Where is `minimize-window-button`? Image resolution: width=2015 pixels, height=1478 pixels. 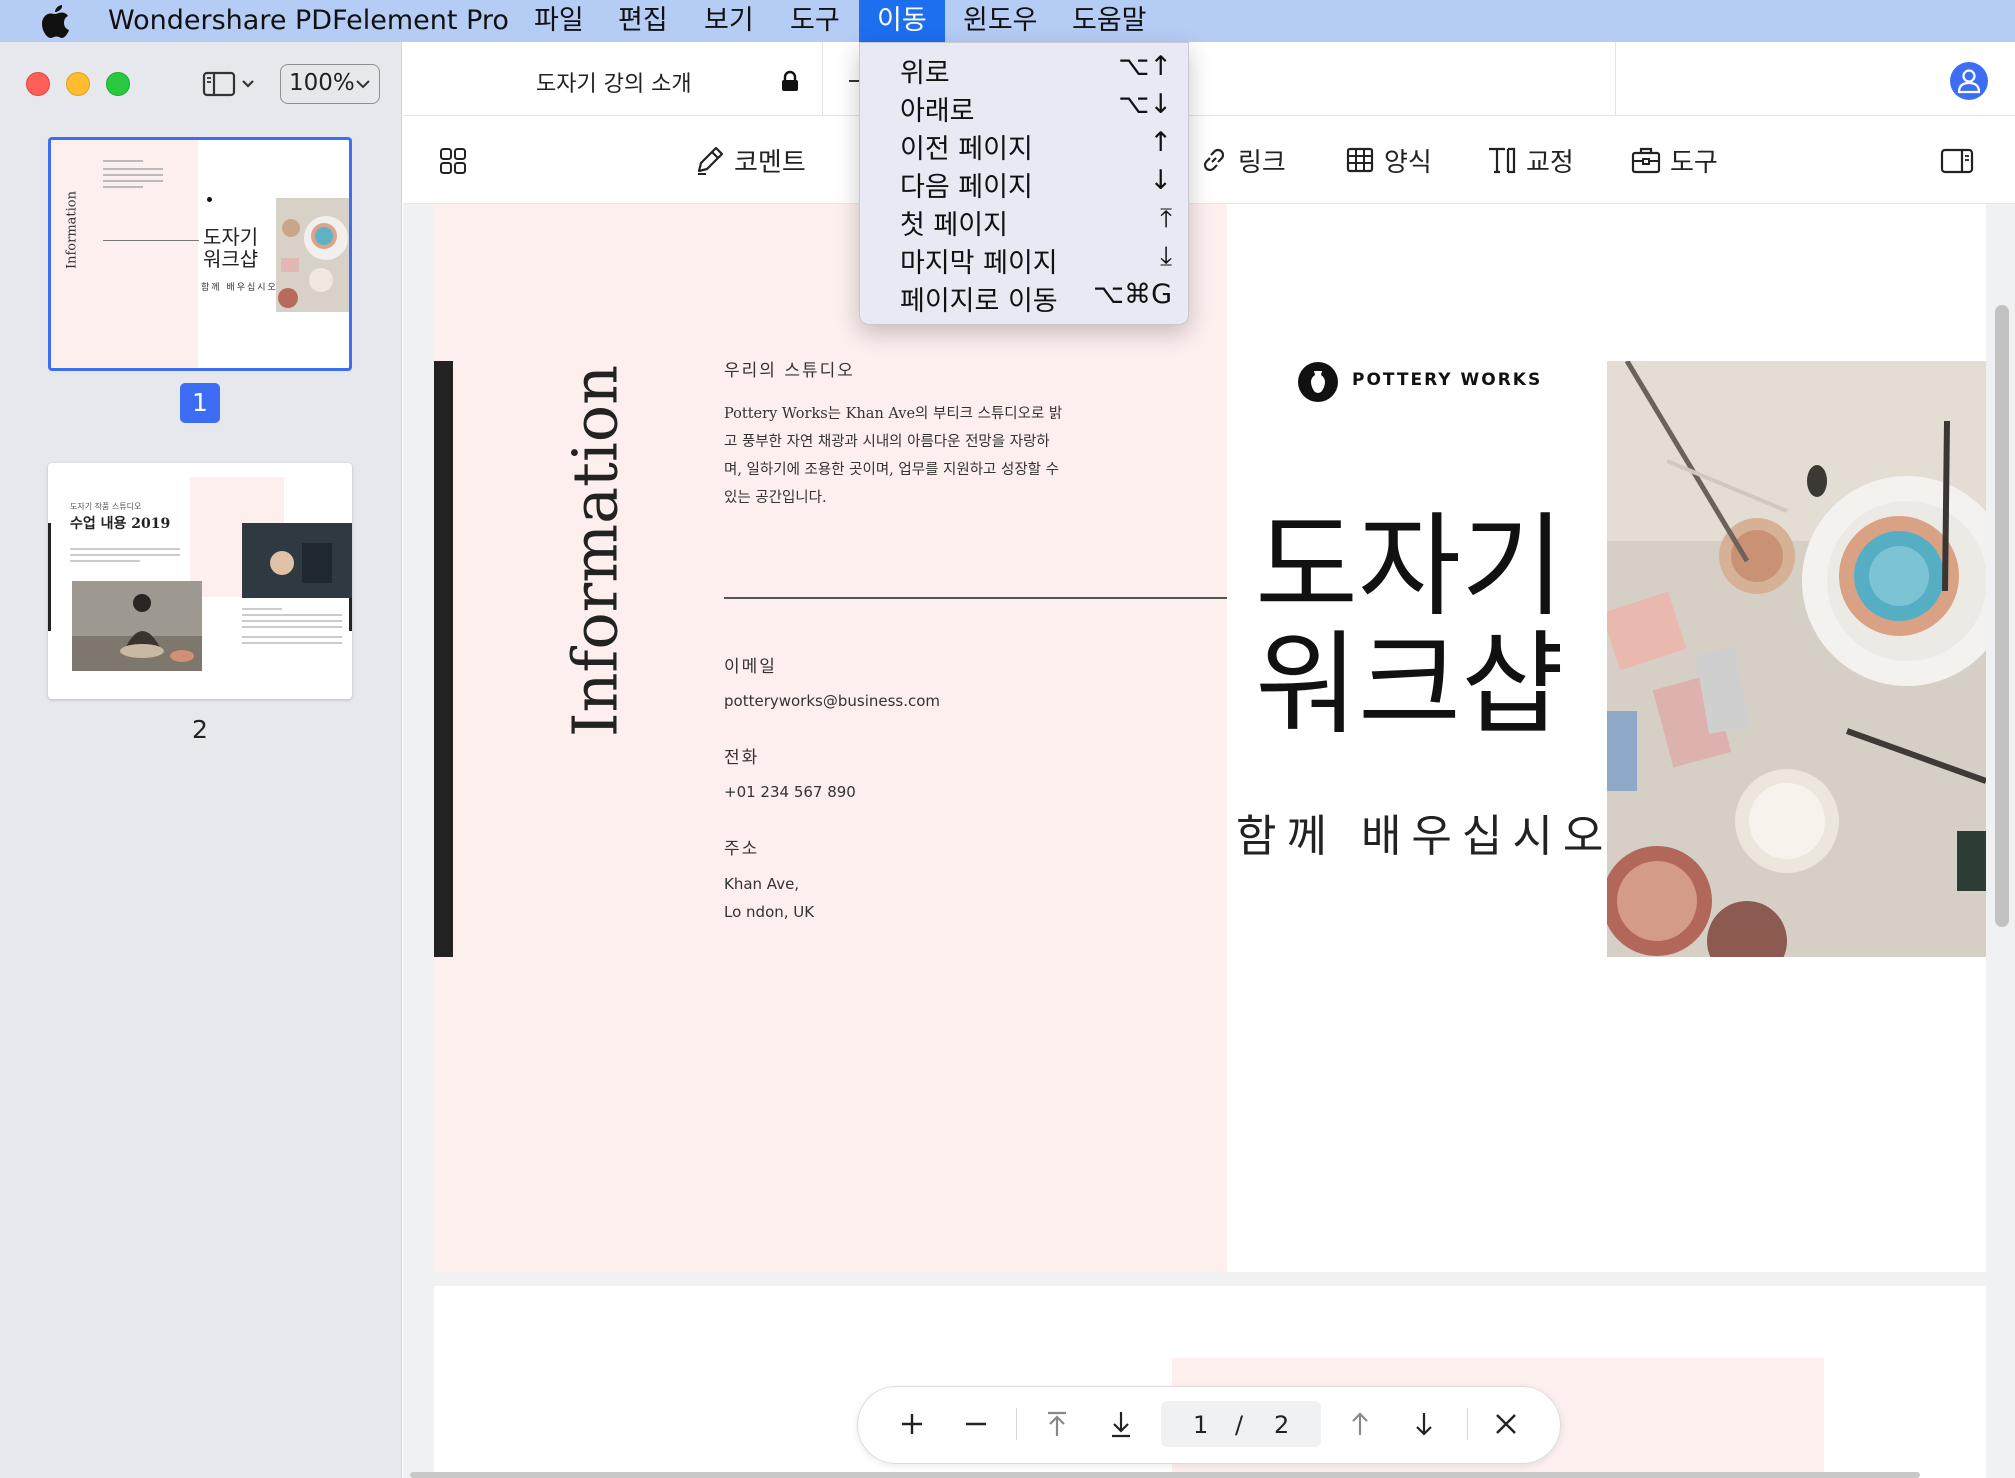
minimize-window-button is located at coordinates (78, 84).